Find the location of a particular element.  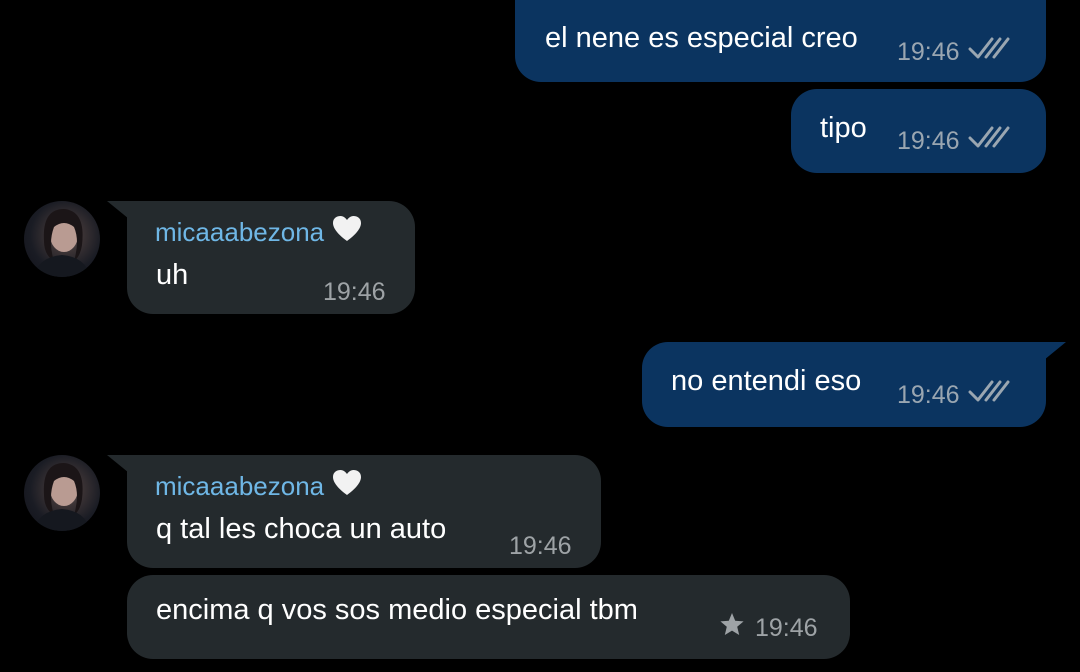

message-text: el nene es especial creo is located at coordinates (701, 38).